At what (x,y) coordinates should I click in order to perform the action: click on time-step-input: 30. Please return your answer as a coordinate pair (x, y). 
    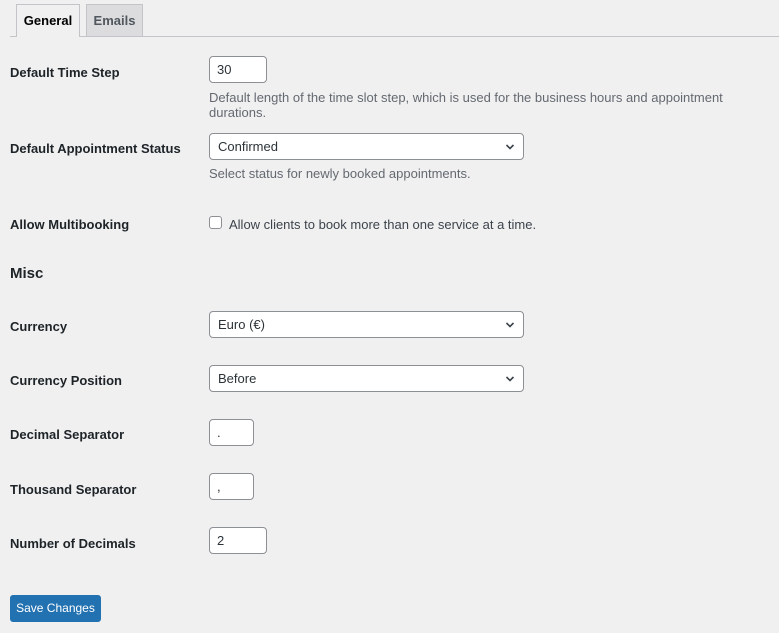
    Looking at the image, I should click on (238, 69).